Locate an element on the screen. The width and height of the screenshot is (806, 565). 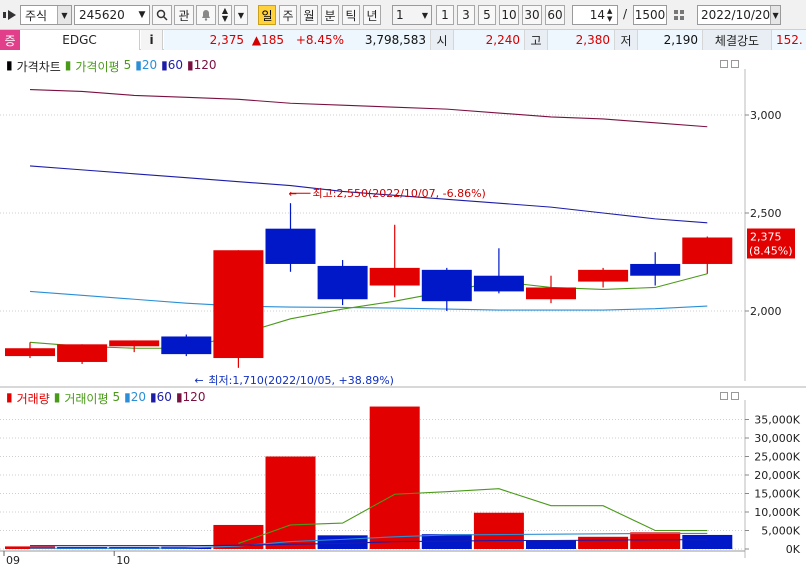
high-price: 2,380 is located at coordinates (581, 40).